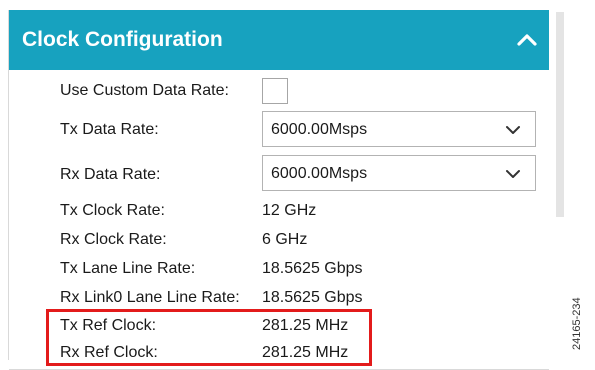 Image resolution: width=595 pixels, height=370 pixels. What do you see at coordinates (275, 91) in the screenshot?
I see `custom-data-rate-checkbox` at bounding box center [275, 91].